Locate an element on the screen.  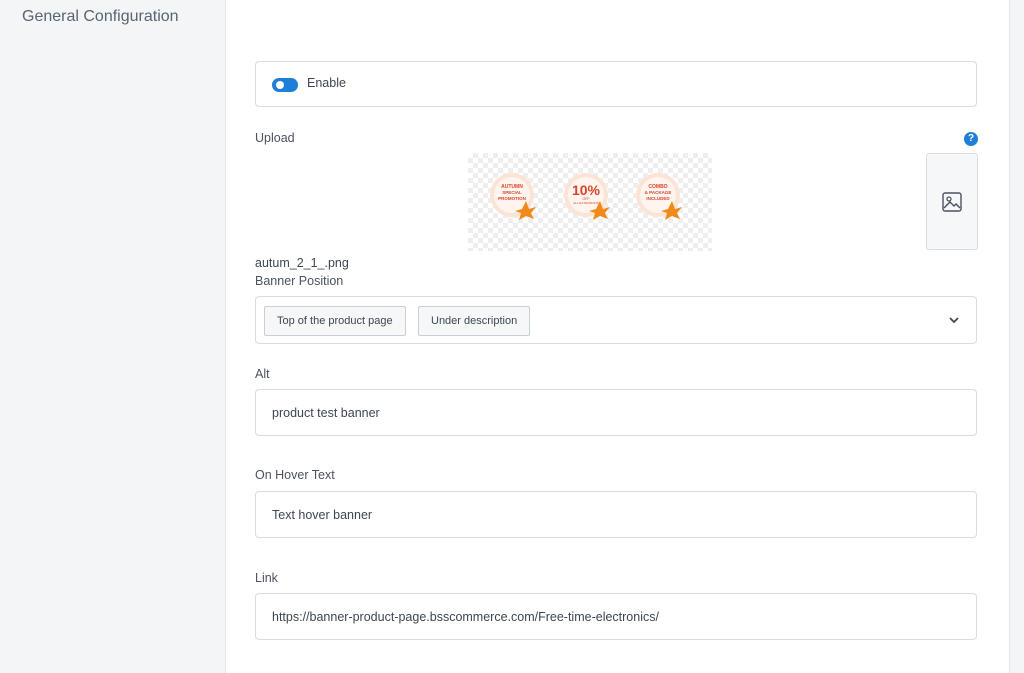
position-chip: Top of the product page is located at coordinates (335, 321).